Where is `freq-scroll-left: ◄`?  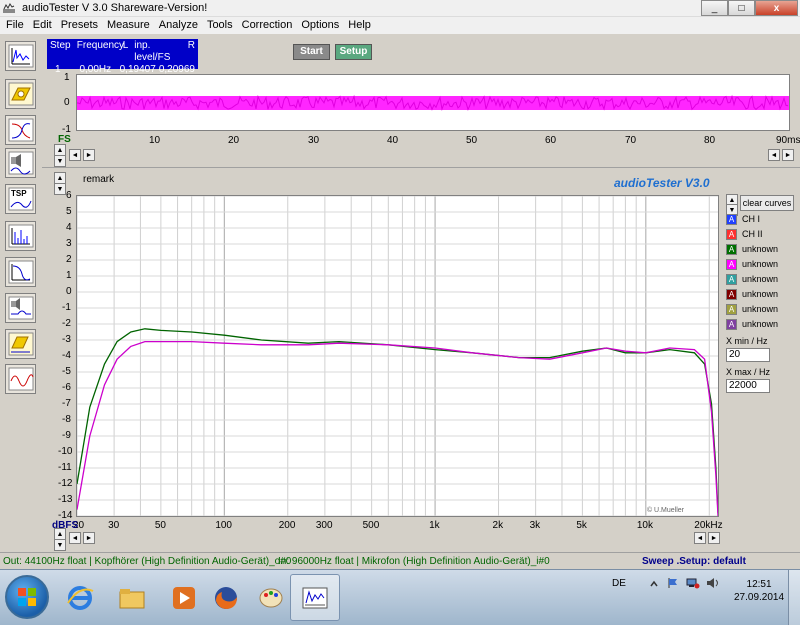 freq-scroll-left: ◄ is located at coordinates (75, 538).